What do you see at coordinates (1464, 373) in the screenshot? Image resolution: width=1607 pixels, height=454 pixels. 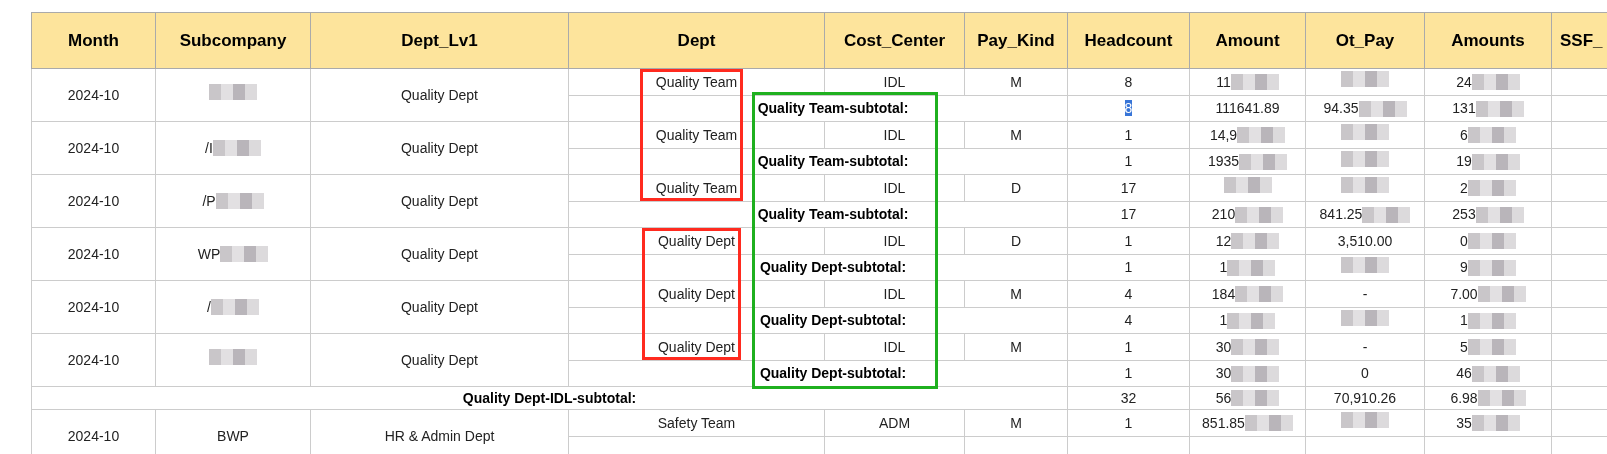 I see `table-cell-text: 46` at bounding box center [1464, 373].